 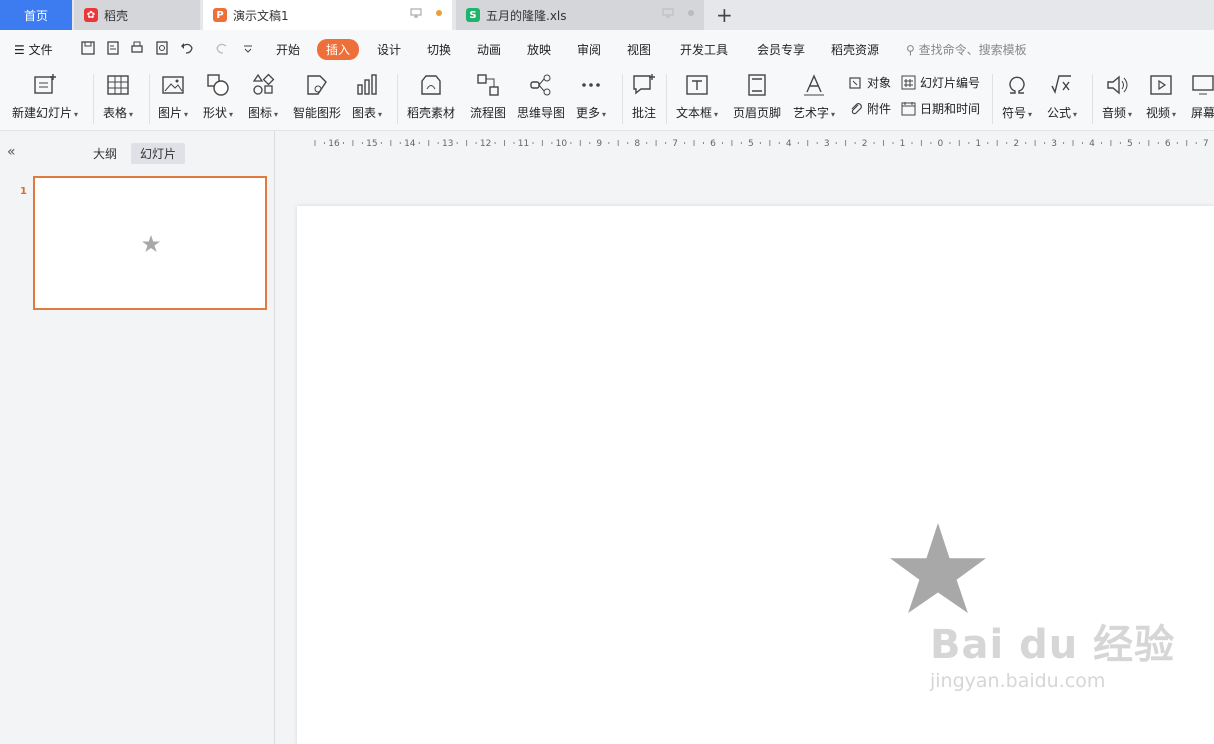 I want to click on ruler-label: 6, so click(x=713, y=144).